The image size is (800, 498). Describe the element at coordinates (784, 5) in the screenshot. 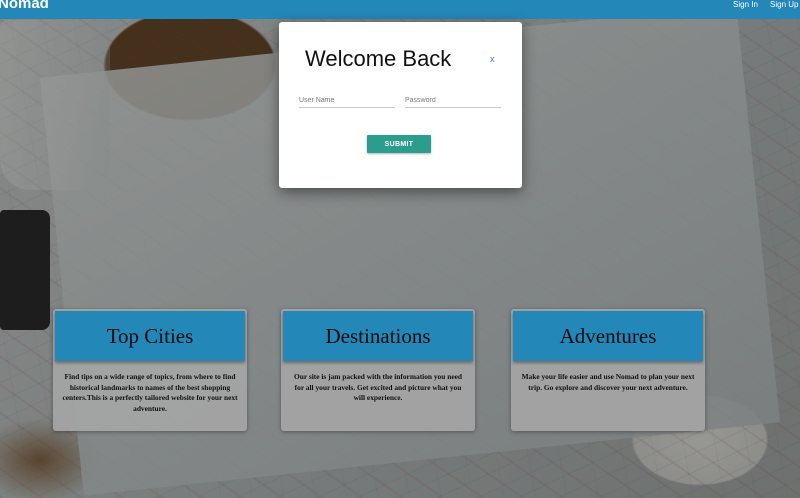

I see `sign-up-link: Sign Up` at that location.